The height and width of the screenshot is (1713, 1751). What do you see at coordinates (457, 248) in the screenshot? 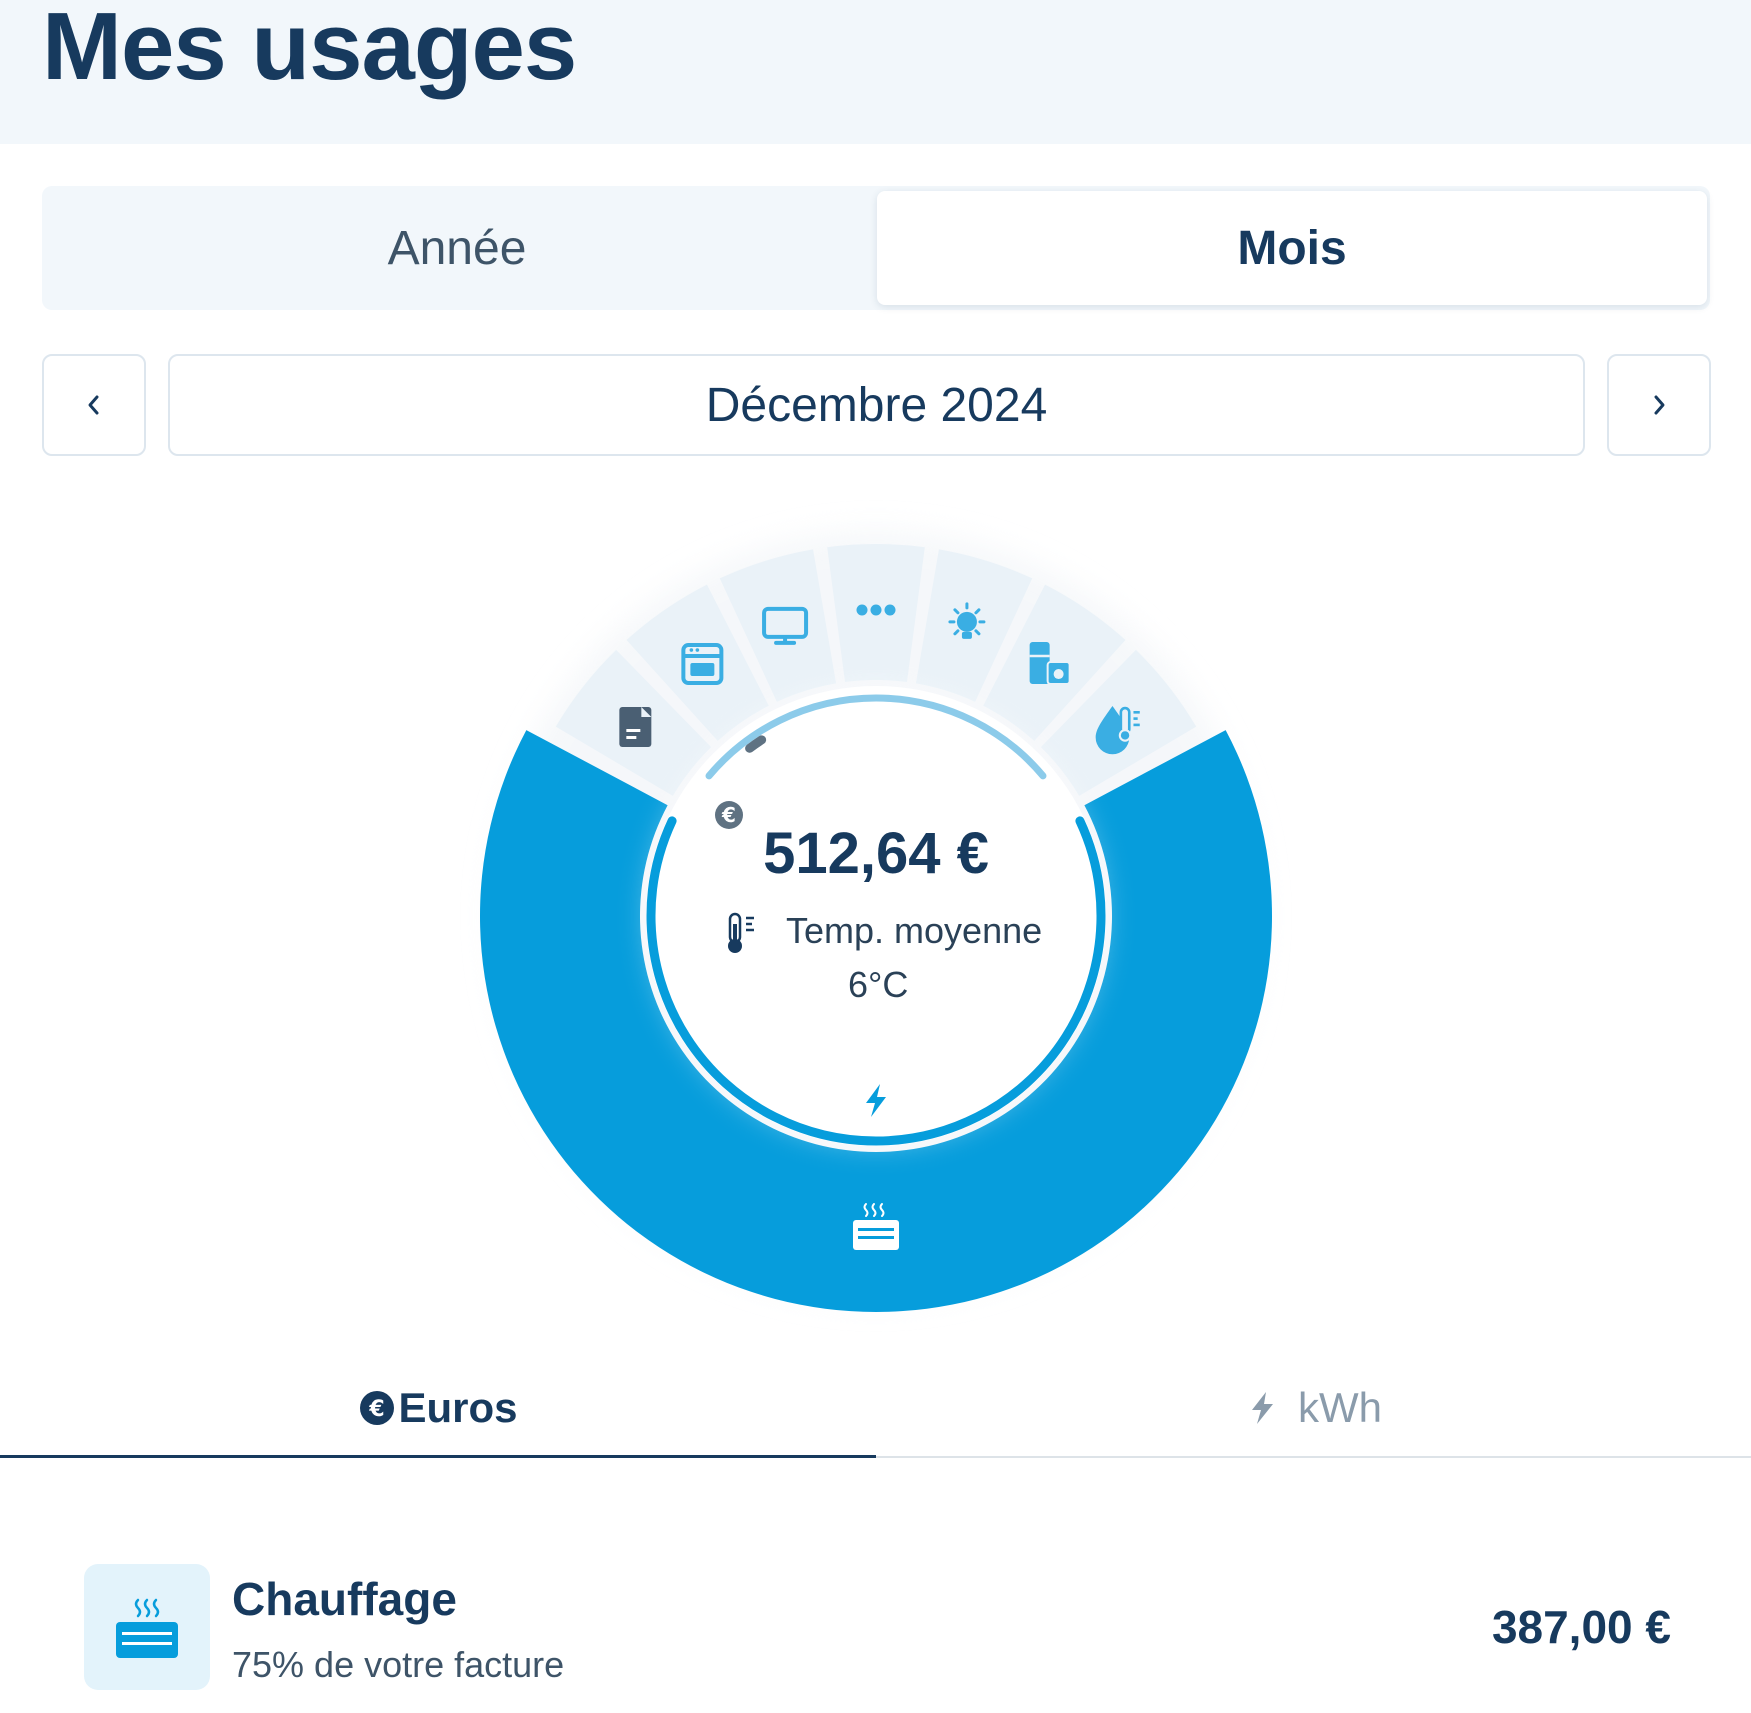
I see `tab-annee: Année` at bounding box center [457, 248].